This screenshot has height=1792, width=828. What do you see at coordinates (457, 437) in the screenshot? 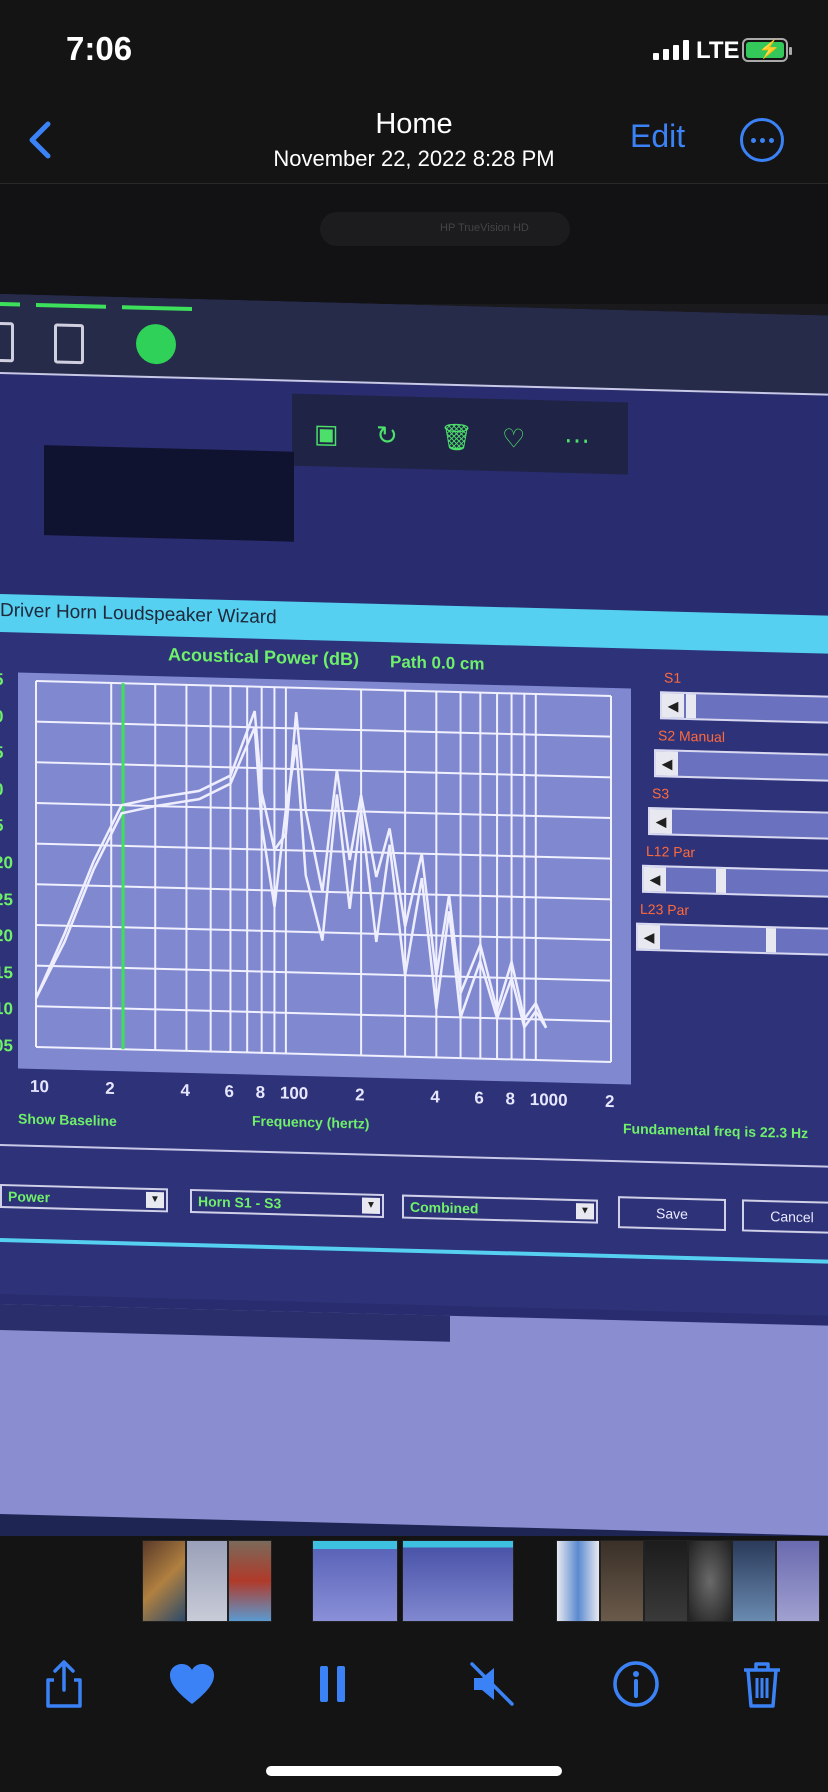
I see `trash-icon: 🗑` at bounding box center [457, 437].